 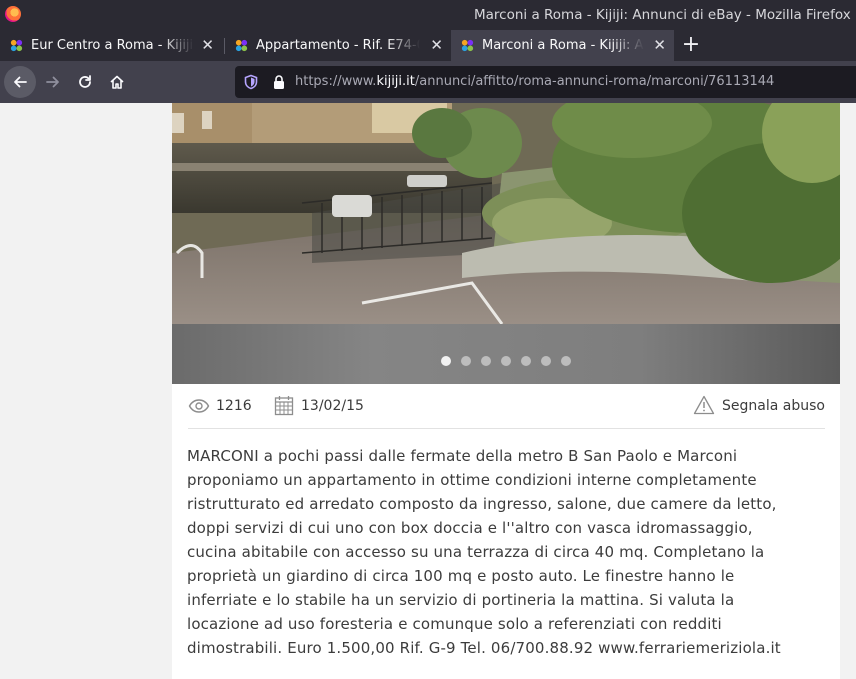 I want to click on tab-label: Appartamento - Rif. E74-04, so click(x=338, y=45).